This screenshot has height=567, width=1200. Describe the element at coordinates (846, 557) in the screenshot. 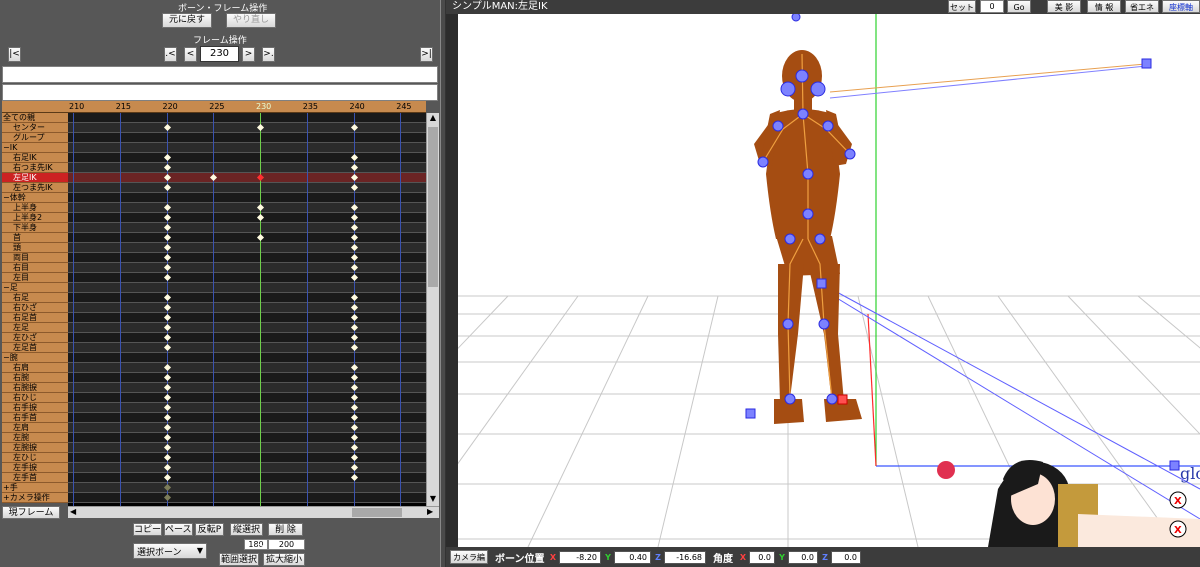

I see `ang-z-input: 0.0` at that location.